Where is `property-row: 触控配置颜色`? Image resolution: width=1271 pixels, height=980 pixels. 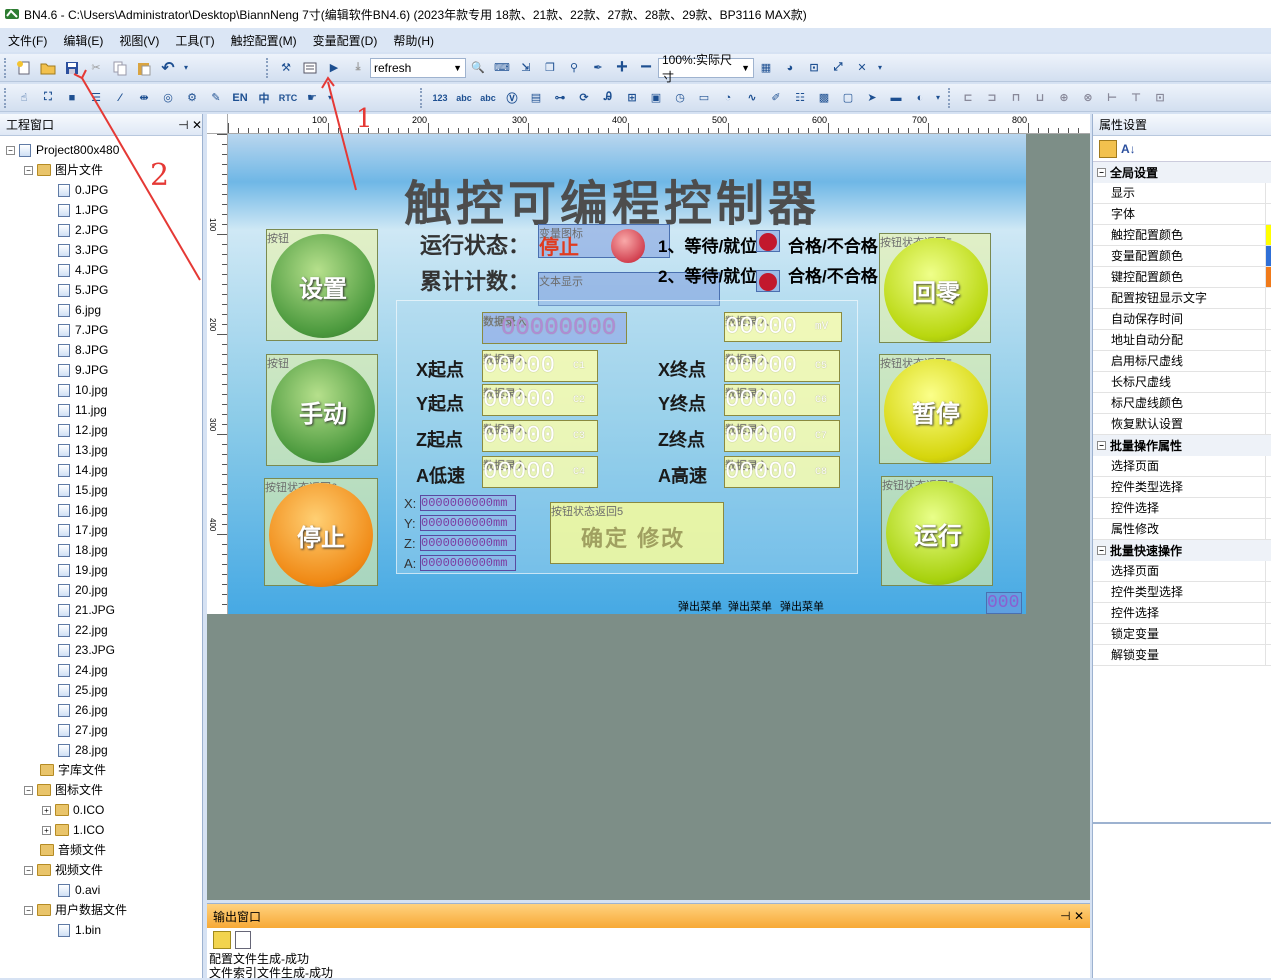
property-row: 触控配置颜色 is located at coordinates (1182, 235).